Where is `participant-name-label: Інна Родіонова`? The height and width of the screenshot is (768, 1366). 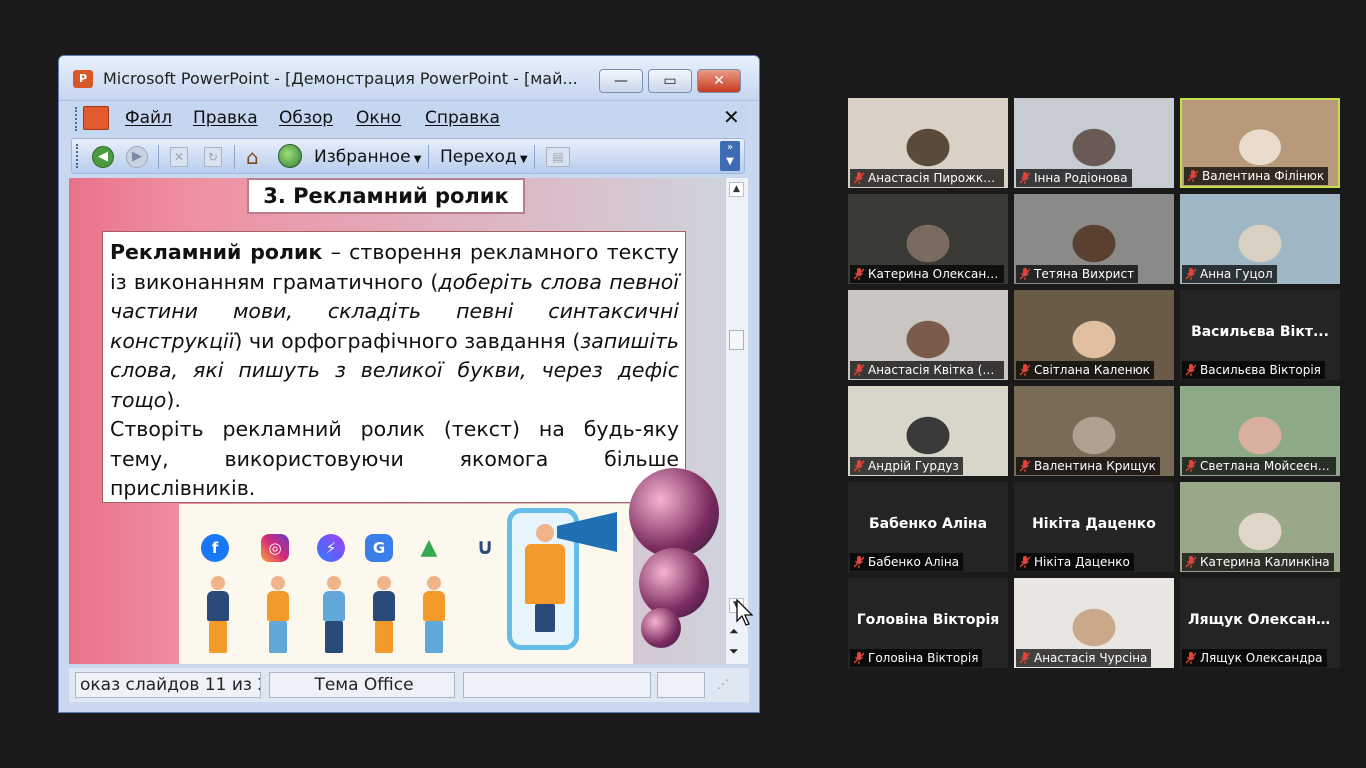 participant-name-label: Інна Родіонова is located at coordinates (1074, 178).